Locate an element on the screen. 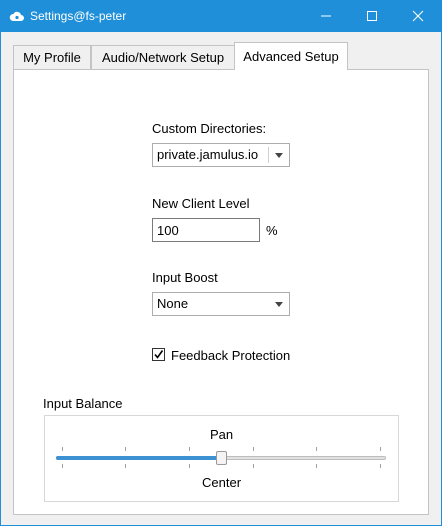 This screenshot has width=442, height=526. feedback-protection-checkbox is located at coordinates (158, 354).